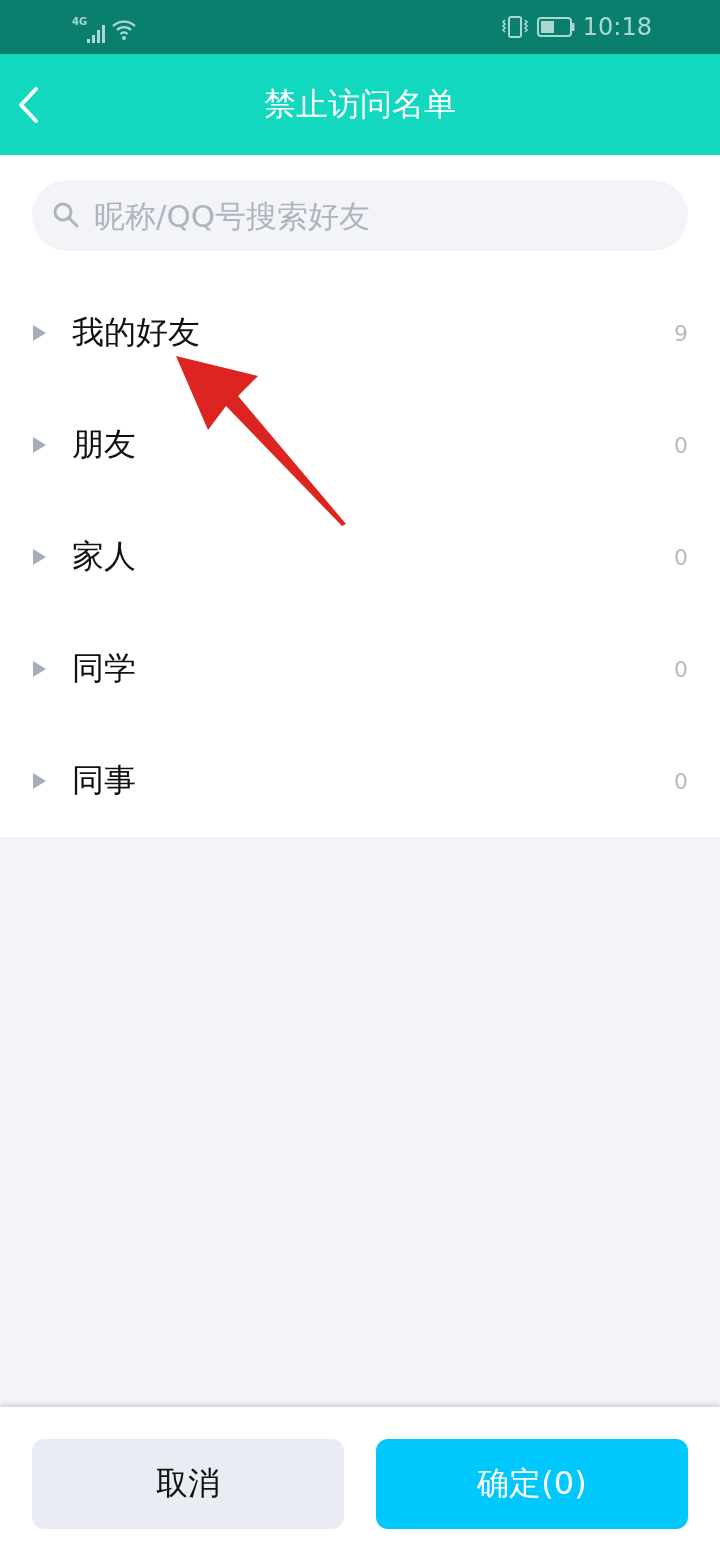 The height and width of the screenshot is (1560, 720). I want to click on page-title: 禁止访问名单, so click(360, 104).